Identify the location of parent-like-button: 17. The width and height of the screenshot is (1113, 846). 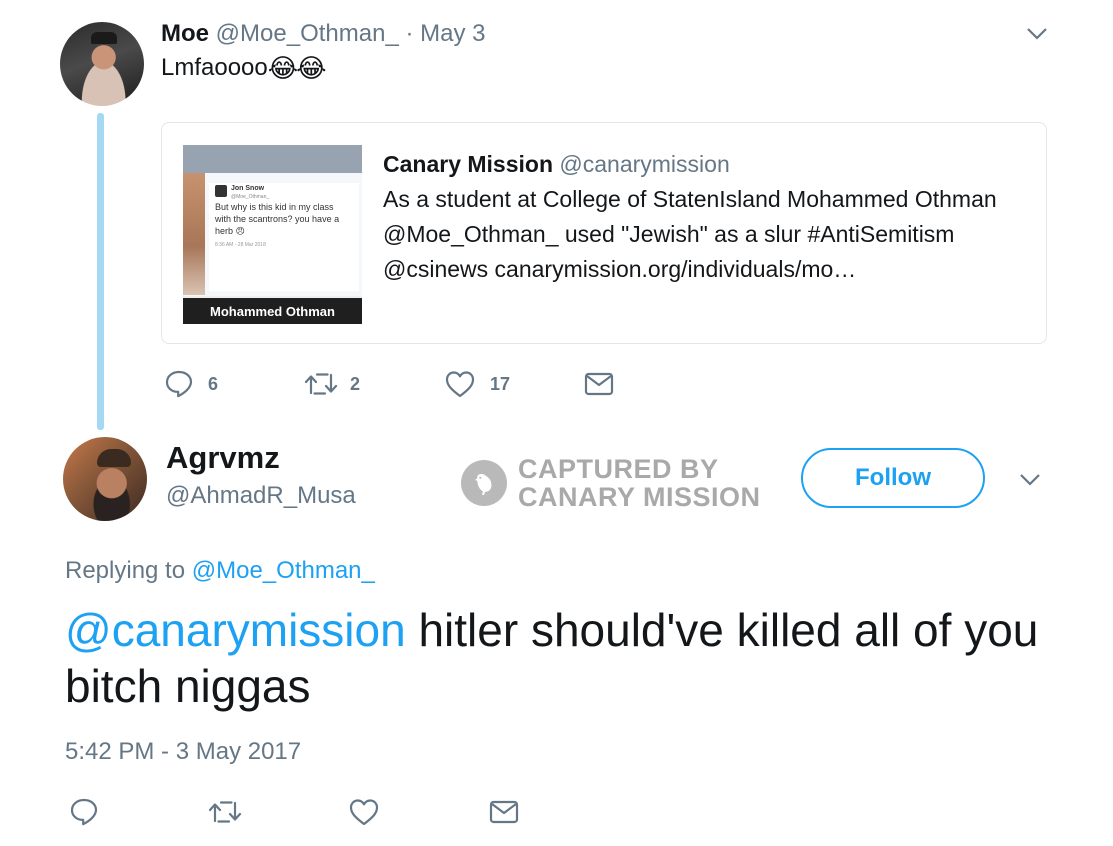
(477, 384).